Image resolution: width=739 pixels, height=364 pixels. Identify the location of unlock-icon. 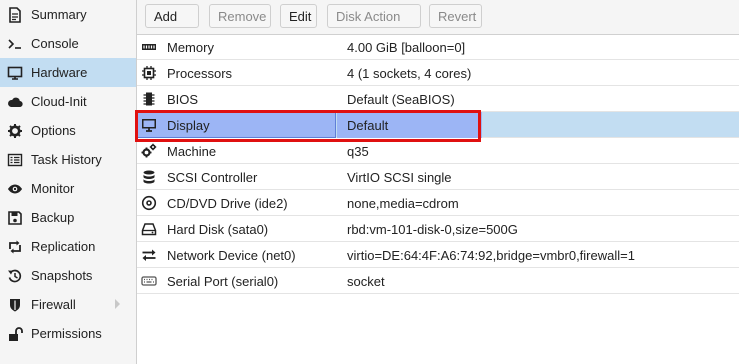
(15, 334).